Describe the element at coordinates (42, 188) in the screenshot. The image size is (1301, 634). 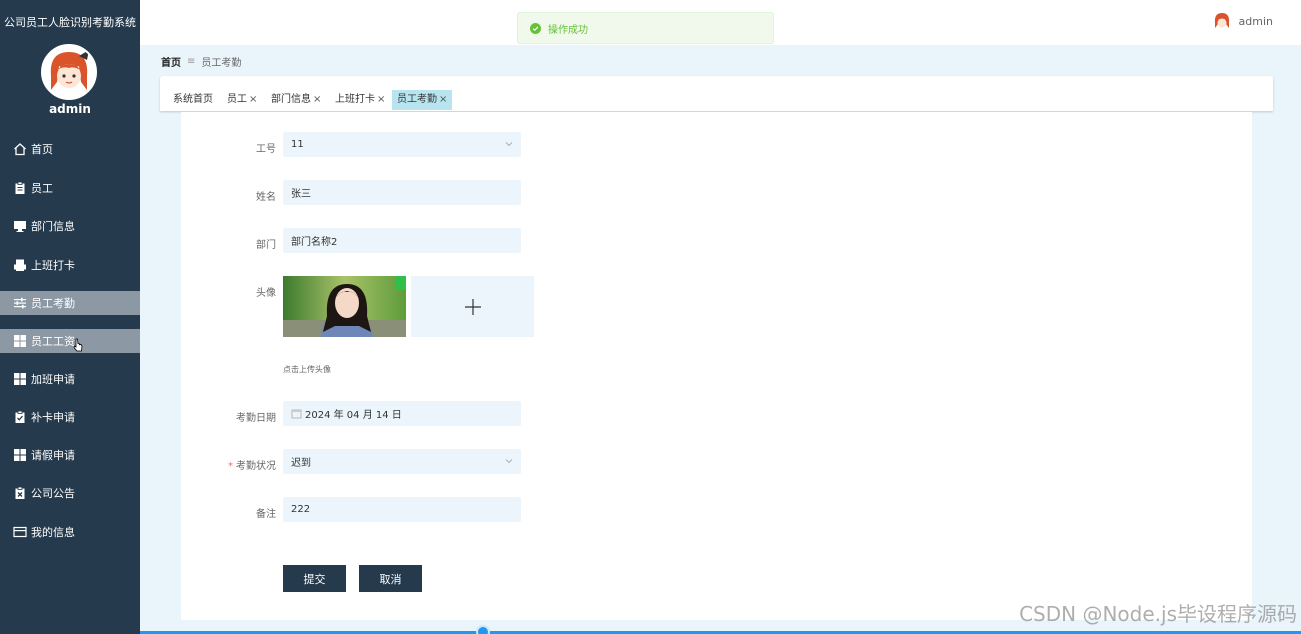
I see `sidebar-item-label: 员工` at that location.